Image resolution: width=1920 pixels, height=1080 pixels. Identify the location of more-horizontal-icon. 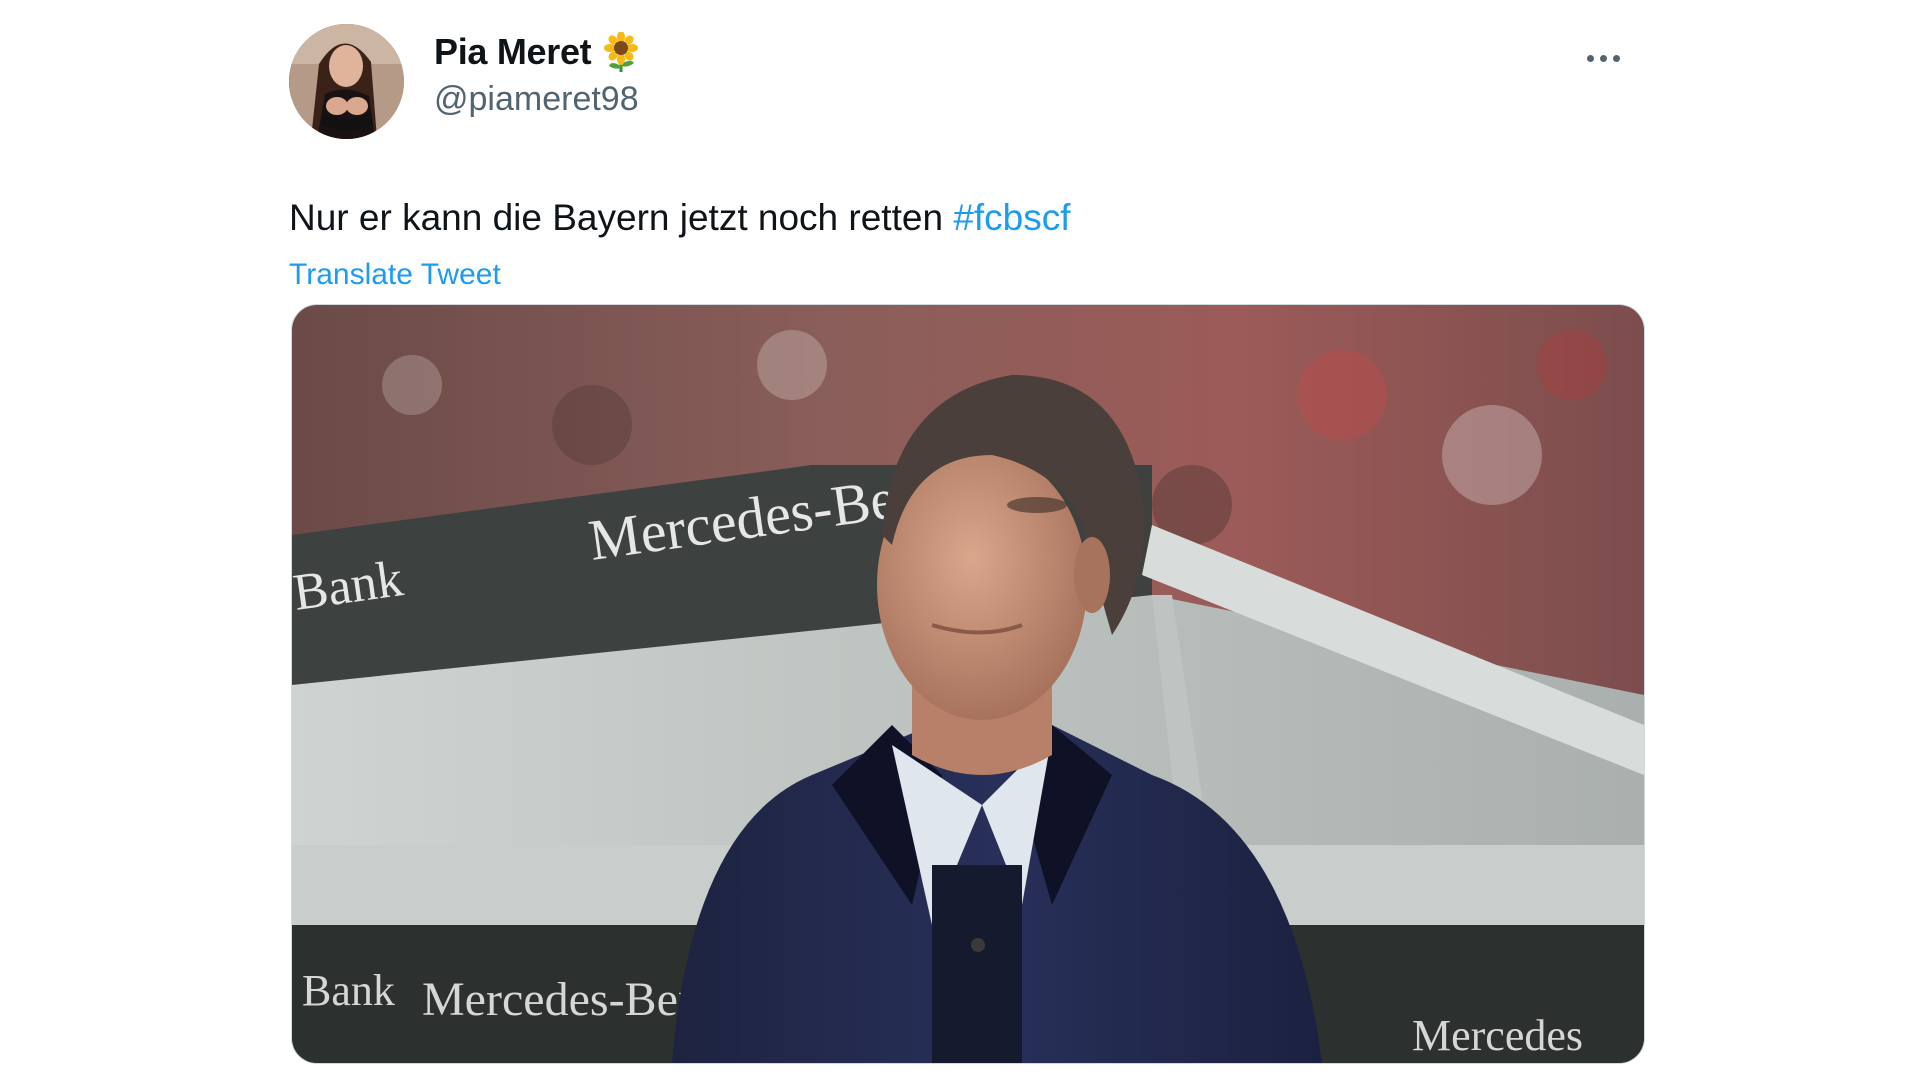
(1603, 58).